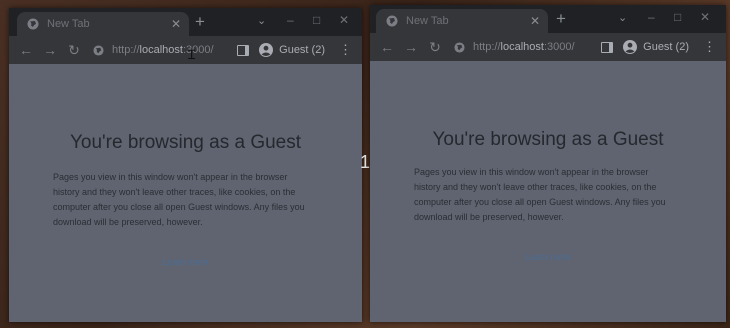 This screenshot has width=730, height=328. What do you see at coordinates (192, 55) in the screenshot?
I see `i-beam-cursor-icon: Ɪ` at bounding box center [192, 55].